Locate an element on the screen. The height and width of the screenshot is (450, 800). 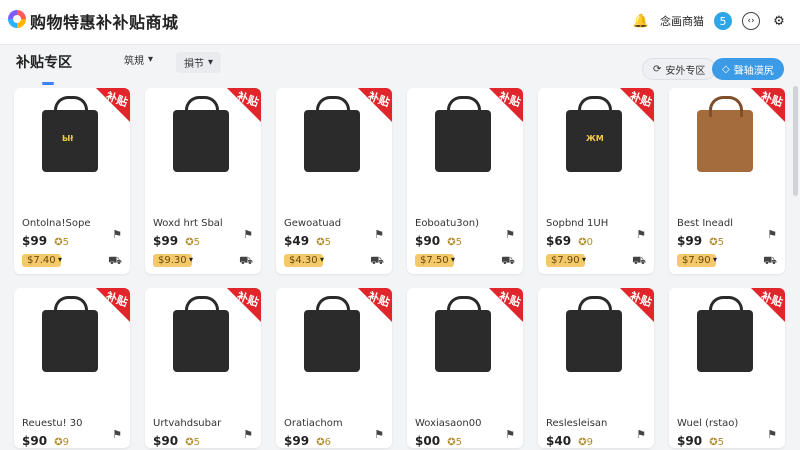
refresh-icon: ⟳ is located at coordinates (657, 69).